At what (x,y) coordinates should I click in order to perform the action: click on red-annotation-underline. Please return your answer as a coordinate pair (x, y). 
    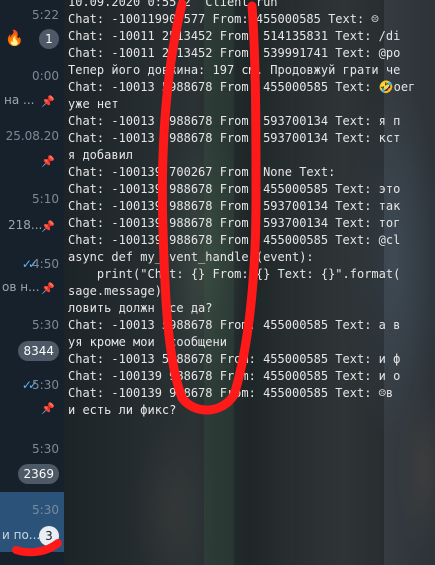
    Looking at the image, I should click on (37, 548).